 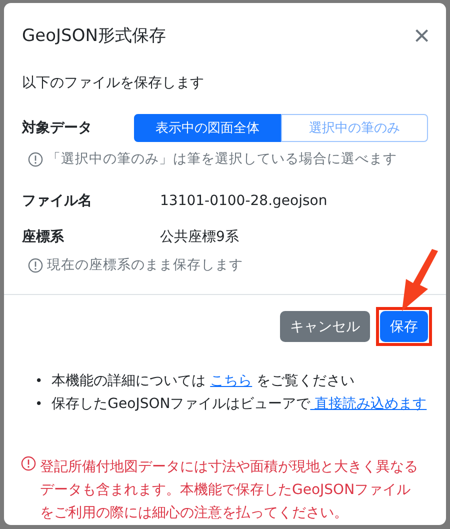 What do you see at coordinates (325, 326) in the screenshot?
I see `cancel-button: キャンセル` at bounding box center [325, 326].